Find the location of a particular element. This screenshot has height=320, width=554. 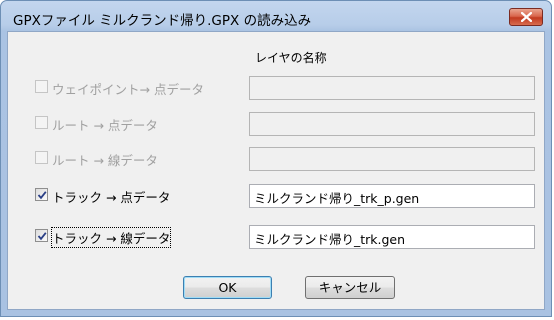

title-bar: GPXファイル ミルクランド帰り.GPX の読み込み is located at coordinates (276, 16).